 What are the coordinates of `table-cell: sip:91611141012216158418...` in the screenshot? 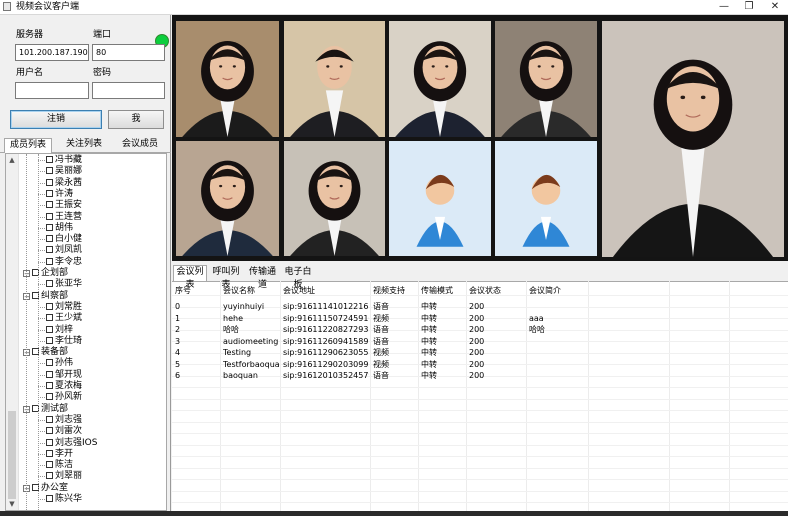 It's located at (326, 306).